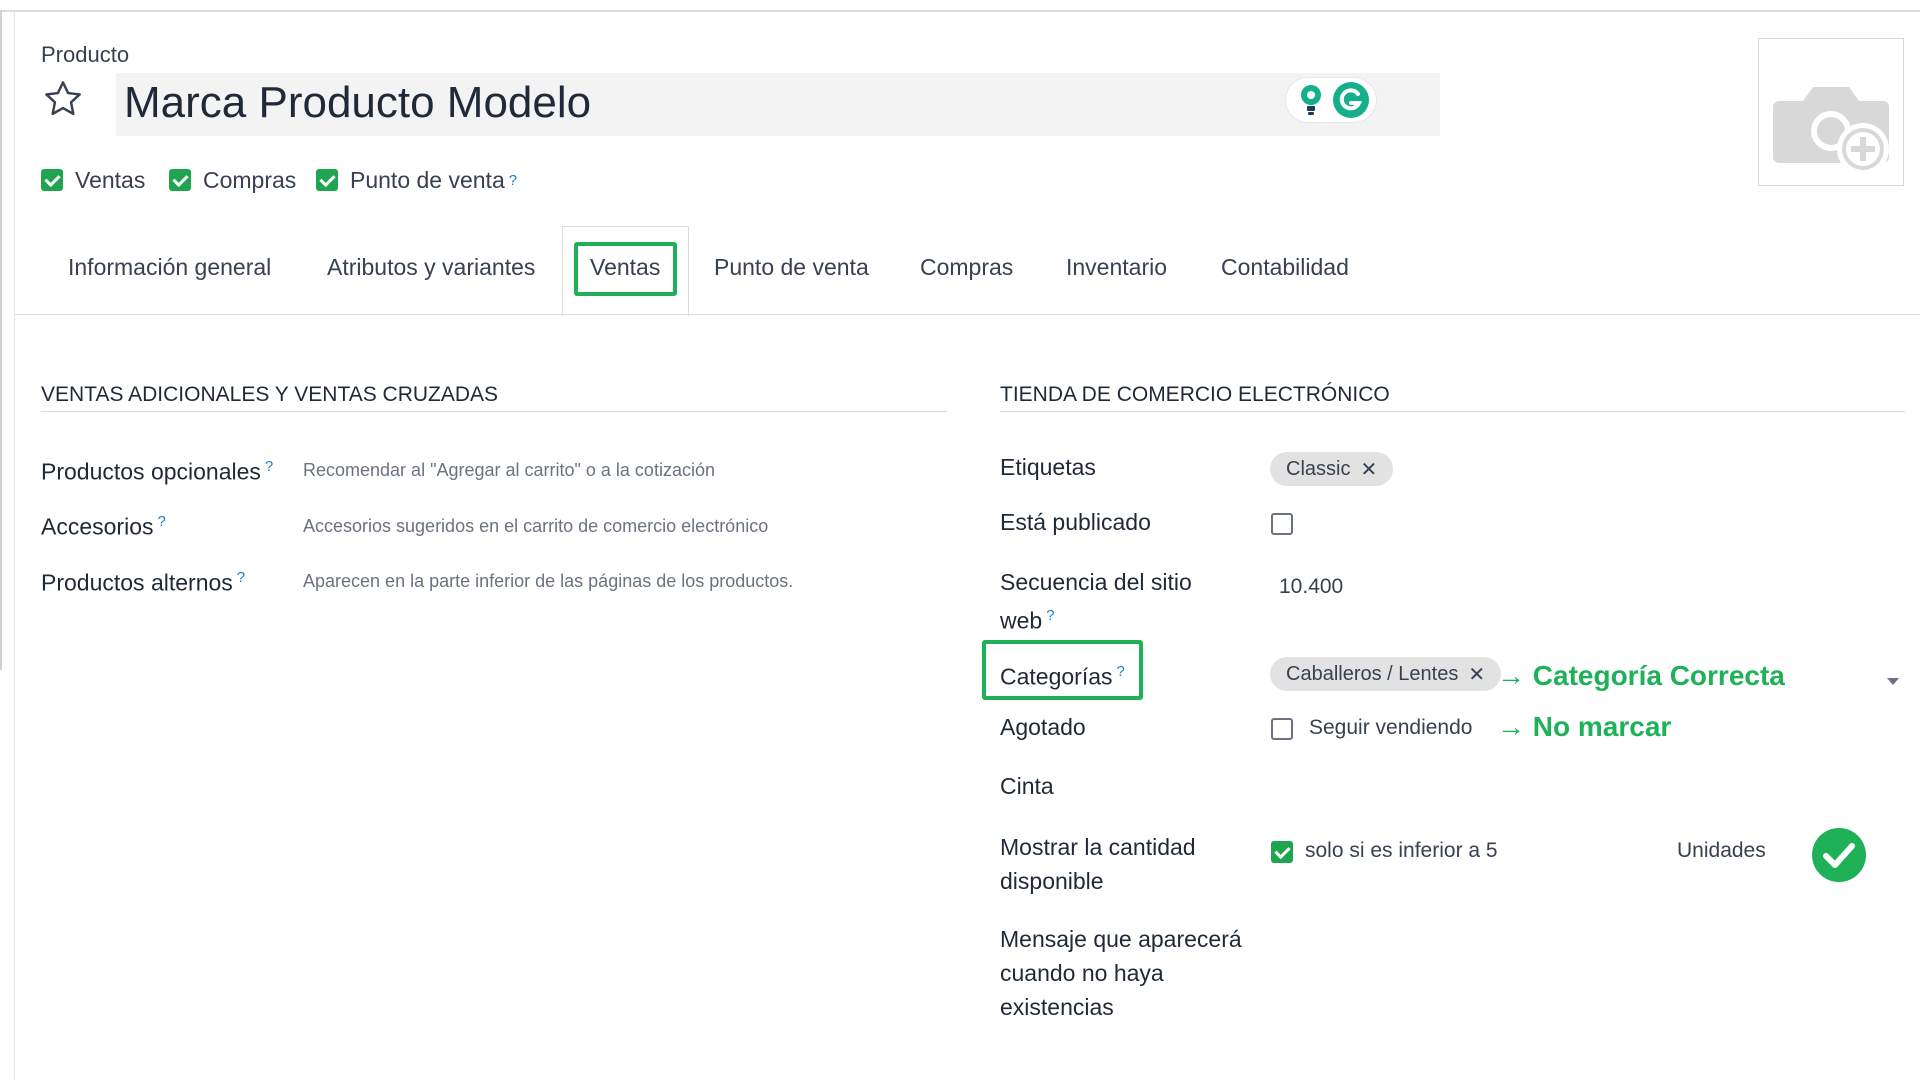  I want to click on ecommerce-section-title: TIENDA DE COMERCIO ELECTRÓNICO, so click(1195, 394).